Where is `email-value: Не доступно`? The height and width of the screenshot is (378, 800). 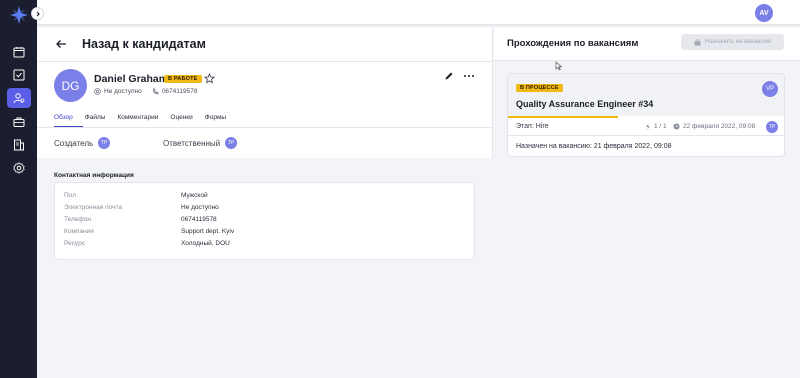
email-value: Не доступно is located at coordinates (123, 91).